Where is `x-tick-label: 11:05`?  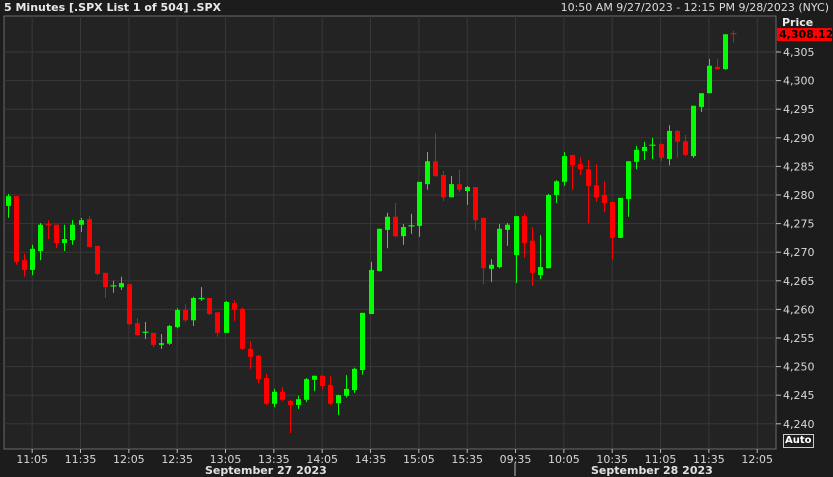 x-tick-label: 11:05 is located at coordinates (32, 459).